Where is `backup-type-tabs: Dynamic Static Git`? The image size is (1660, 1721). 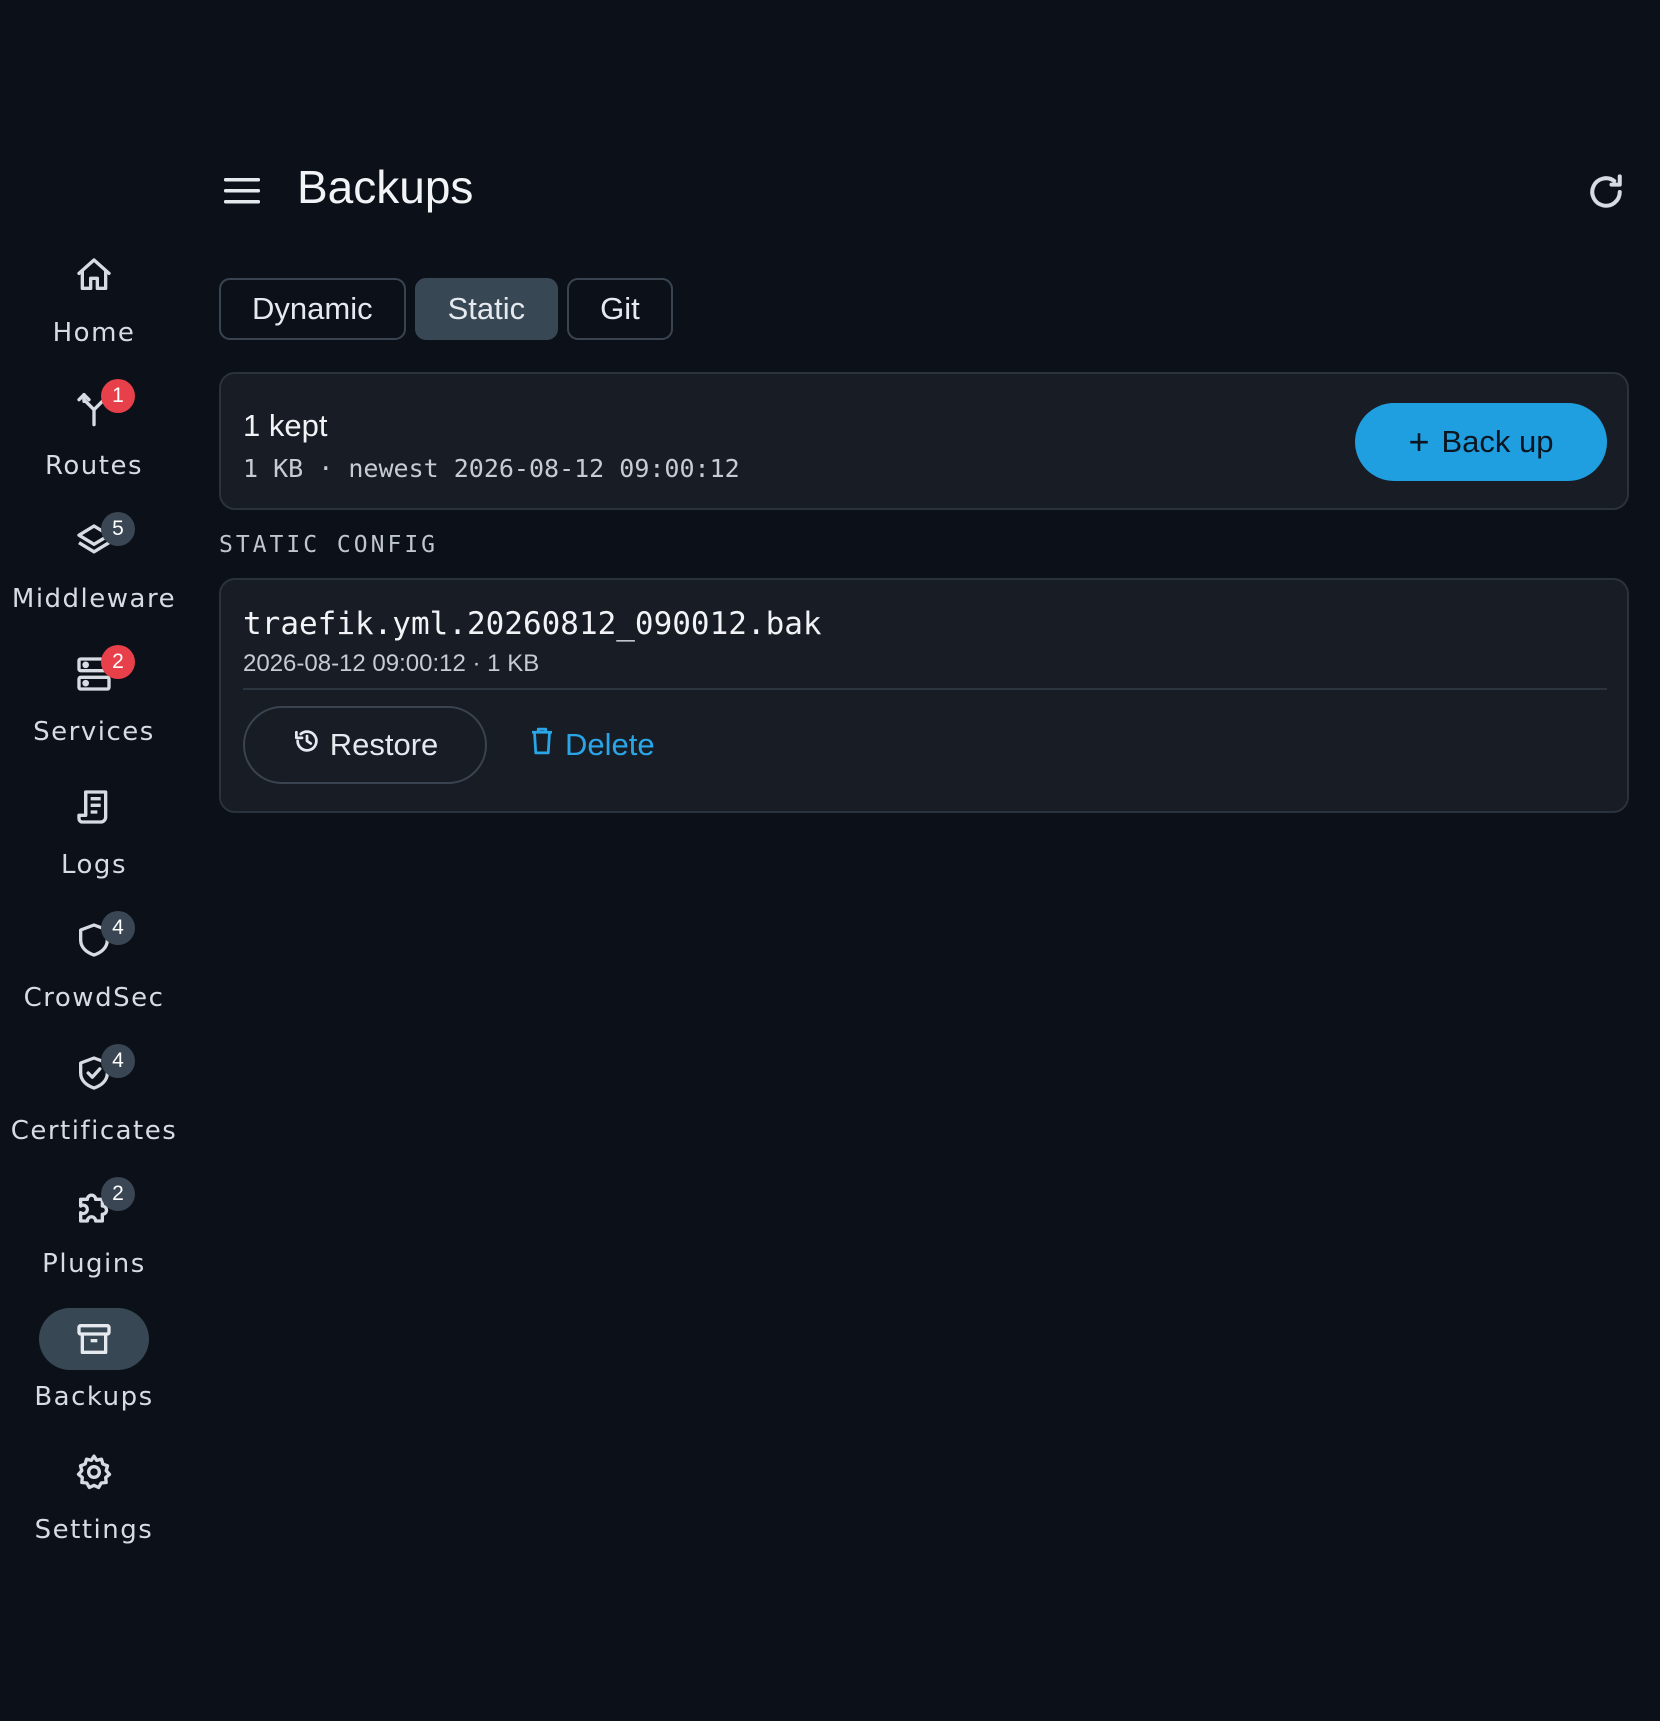 backup-type-tabs: Dynamic Static Git is located at coordinates (446, 309).